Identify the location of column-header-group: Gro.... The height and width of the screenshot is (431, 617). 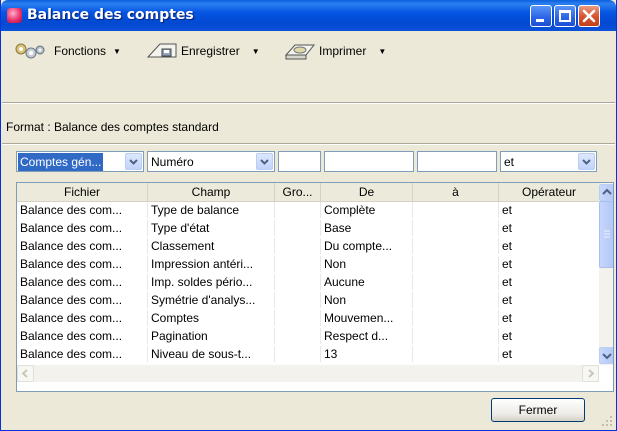
(298, 192).